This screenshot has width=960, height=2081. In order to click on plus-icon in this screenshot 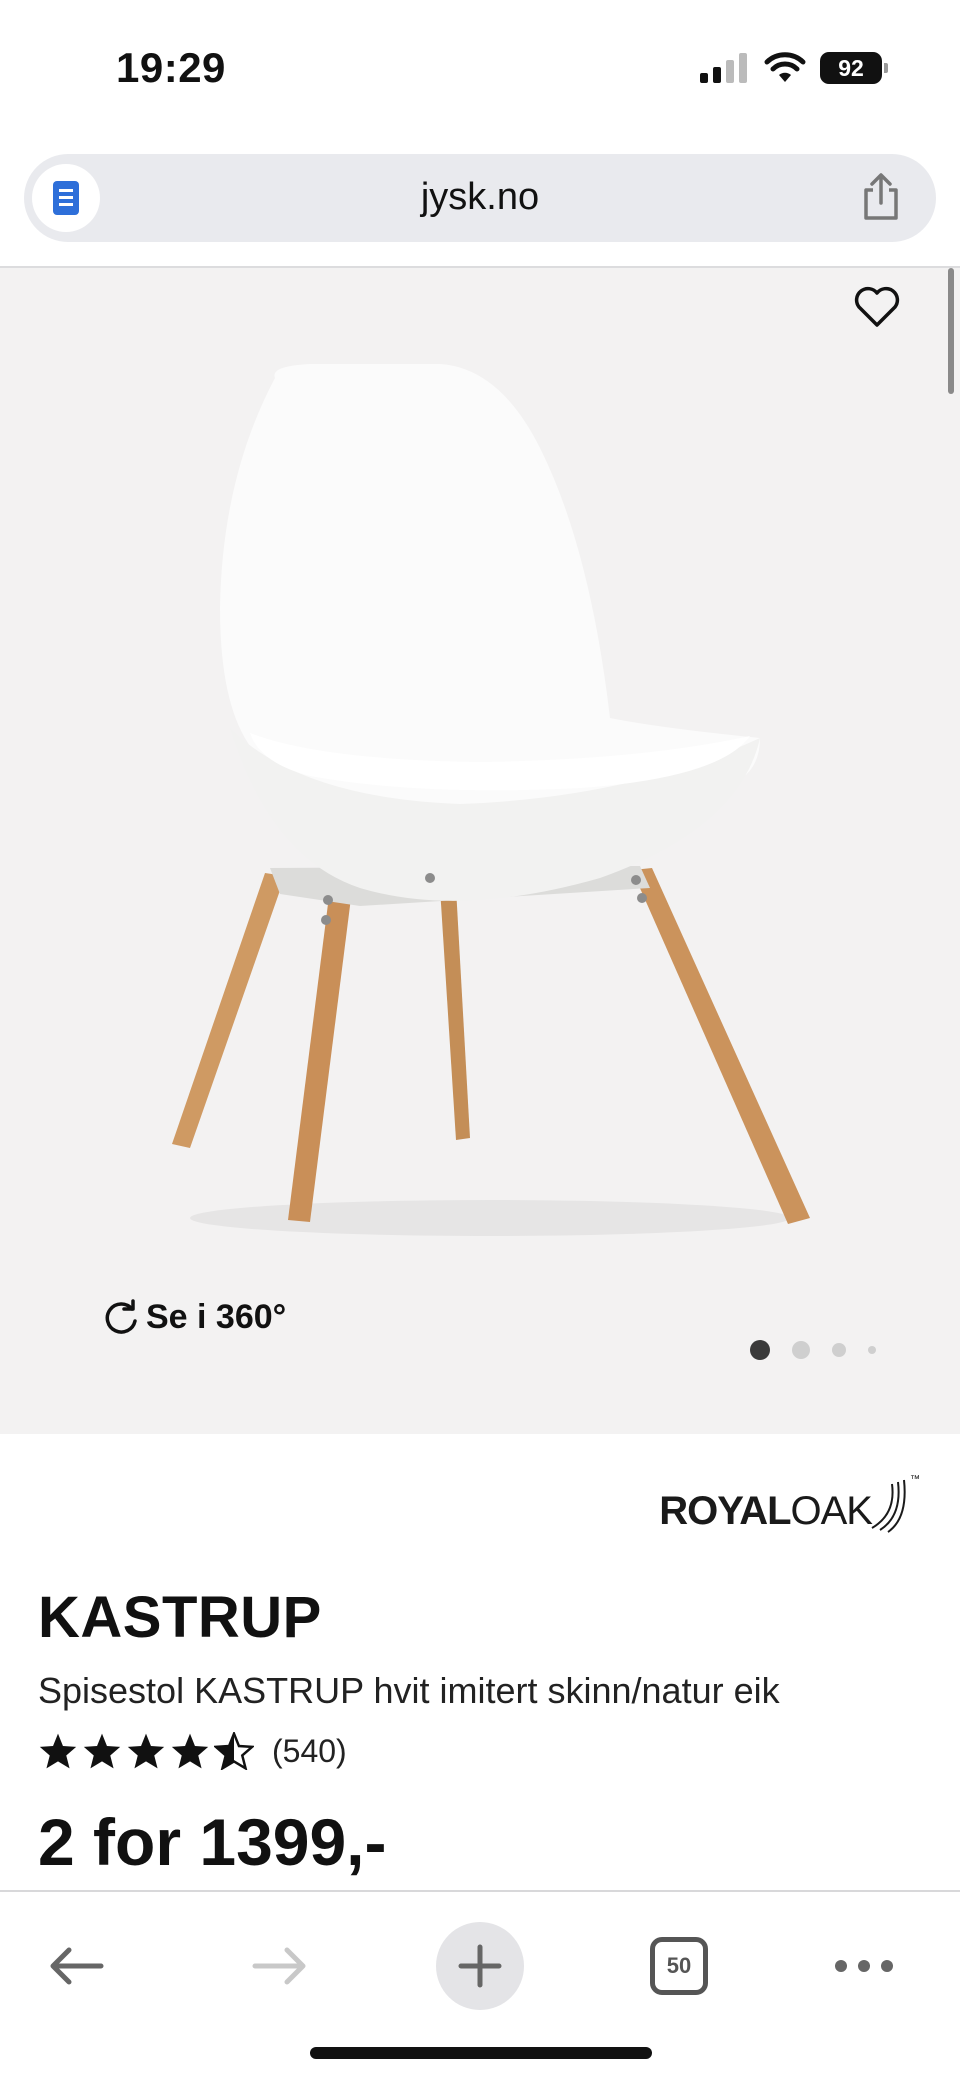, I will do `click(480, 1966)`.